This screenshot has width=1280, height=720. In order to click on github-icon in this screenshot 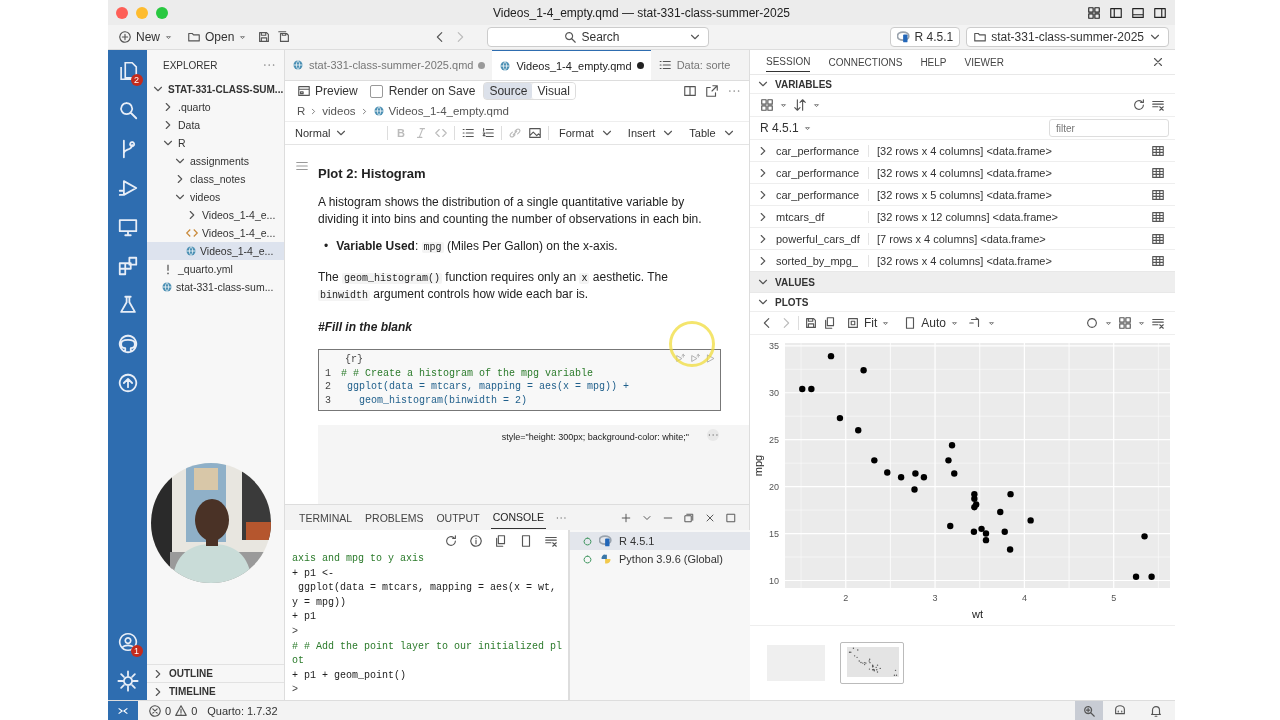, I will do `click(127, 344)`.